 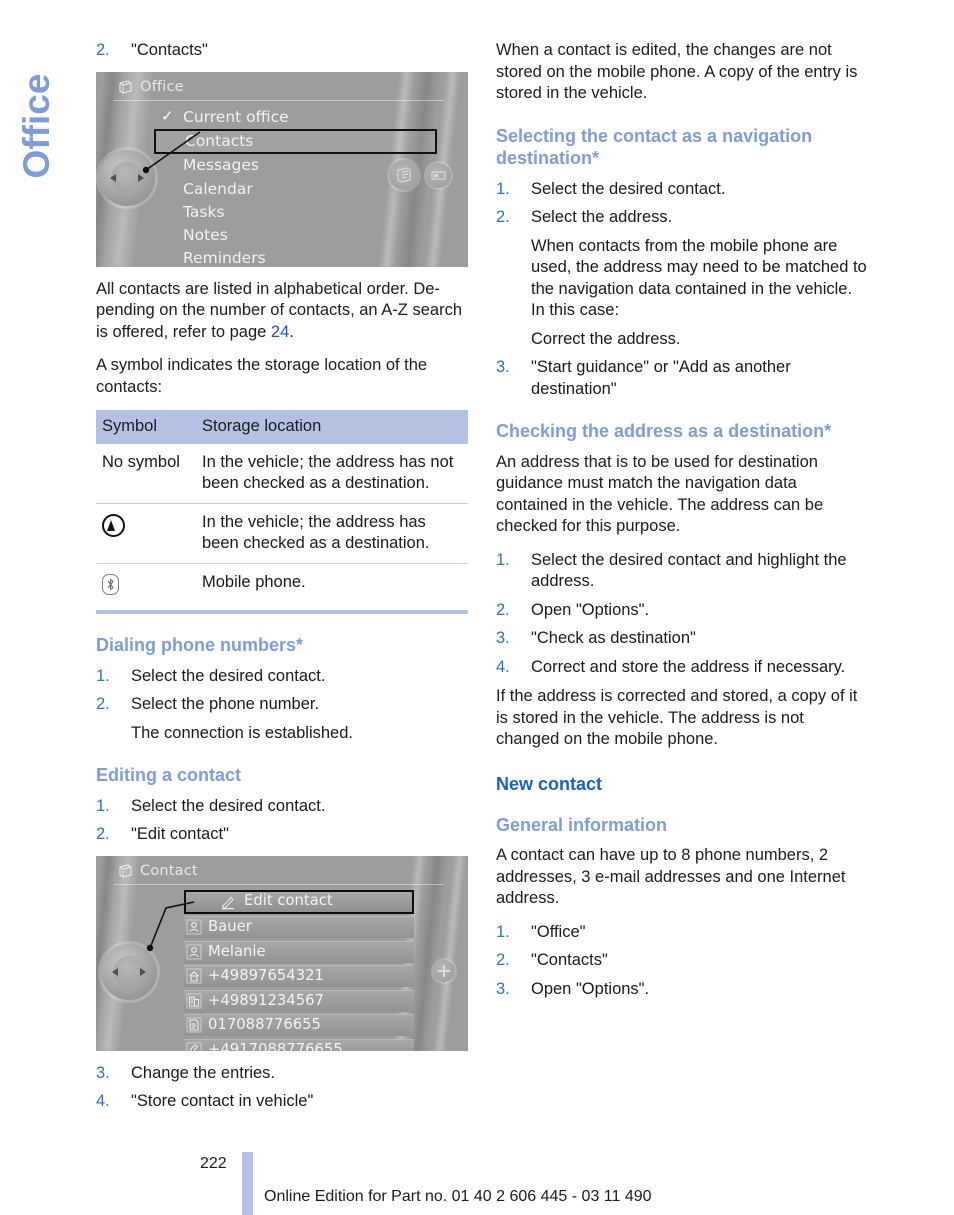 What do you see at coordinates (169, 870) in the screenshot?
I see `idrive-screen-title: Contact` at bounding box center [169, 870].